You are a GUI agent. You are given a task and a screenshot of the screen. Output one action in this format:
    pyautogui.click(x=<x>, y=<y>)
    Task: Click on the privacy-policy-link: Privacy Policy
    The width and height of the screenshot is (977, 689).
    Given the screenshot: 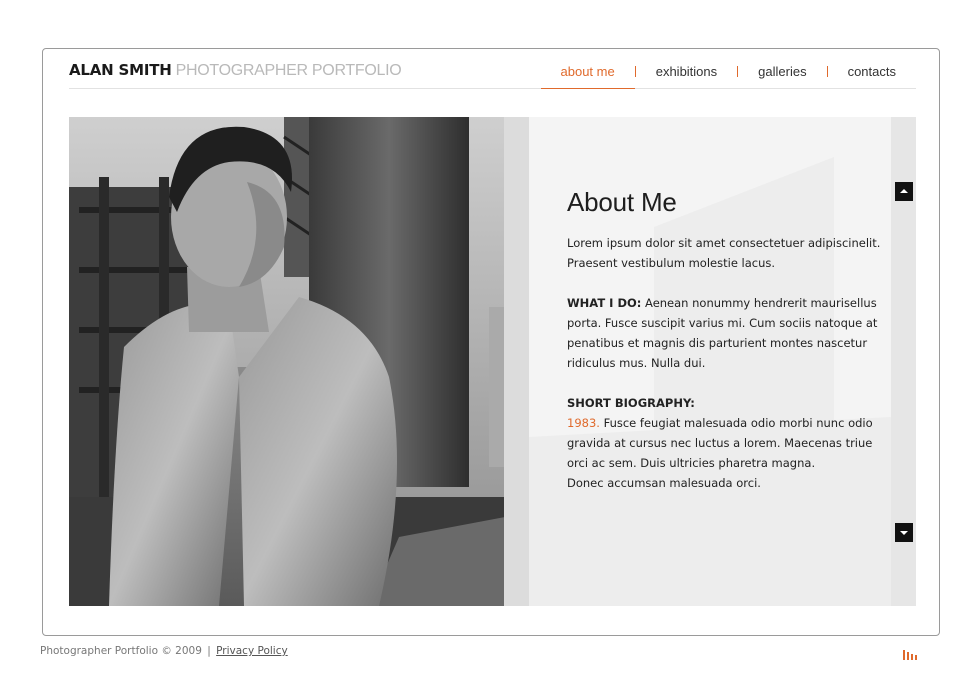 What is the action you would take?
    pyautogui.click(x=252, y=651)
    